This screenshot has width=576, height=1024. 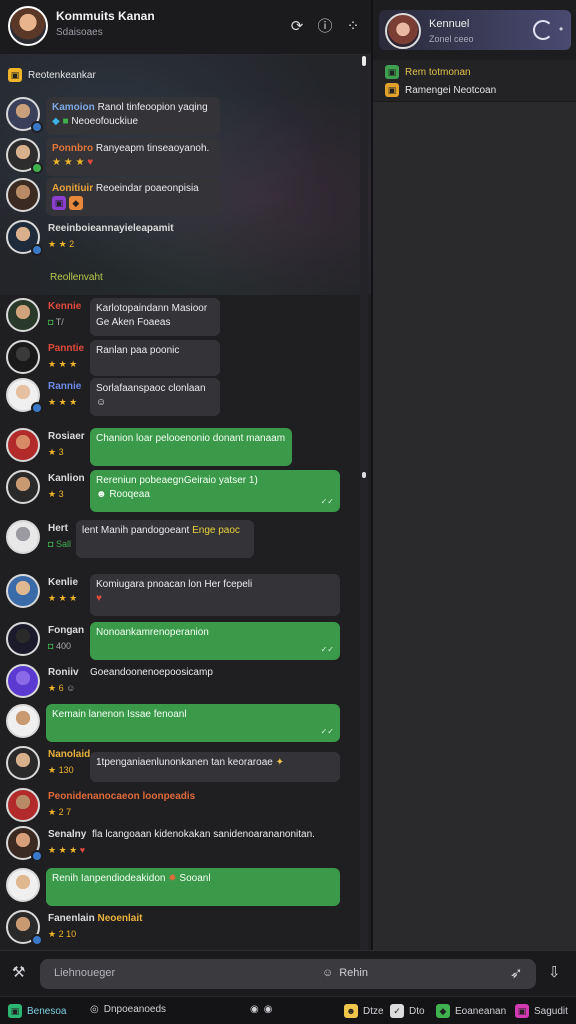 I want to click on message-bubble: Karlotopaindann Masioor Ge Aken Foaeas, so click(x=155, y=317).